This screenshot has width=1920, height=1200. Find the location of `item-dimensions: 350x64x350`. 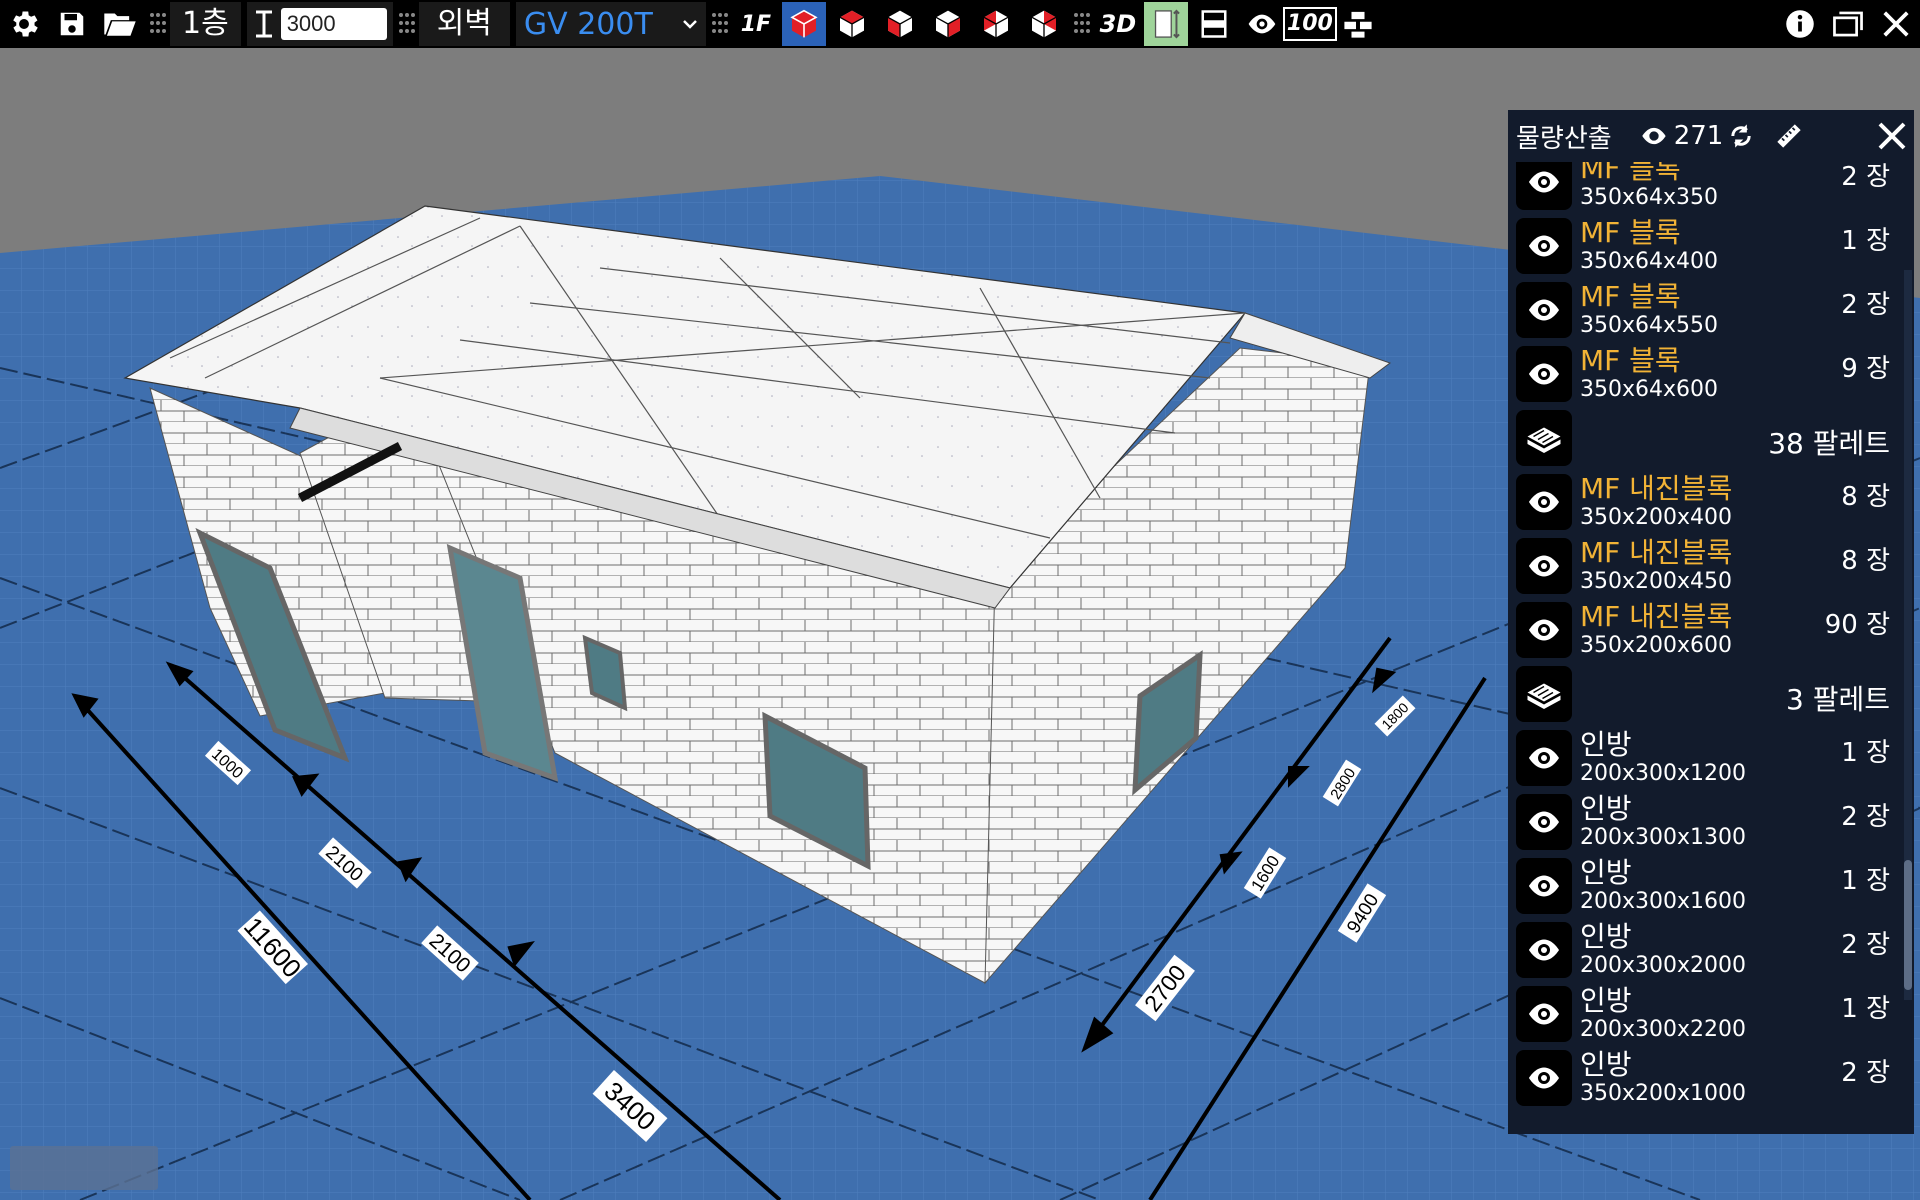

item-dimensions: 350x64x350 is located at coordinates (1649, 197).